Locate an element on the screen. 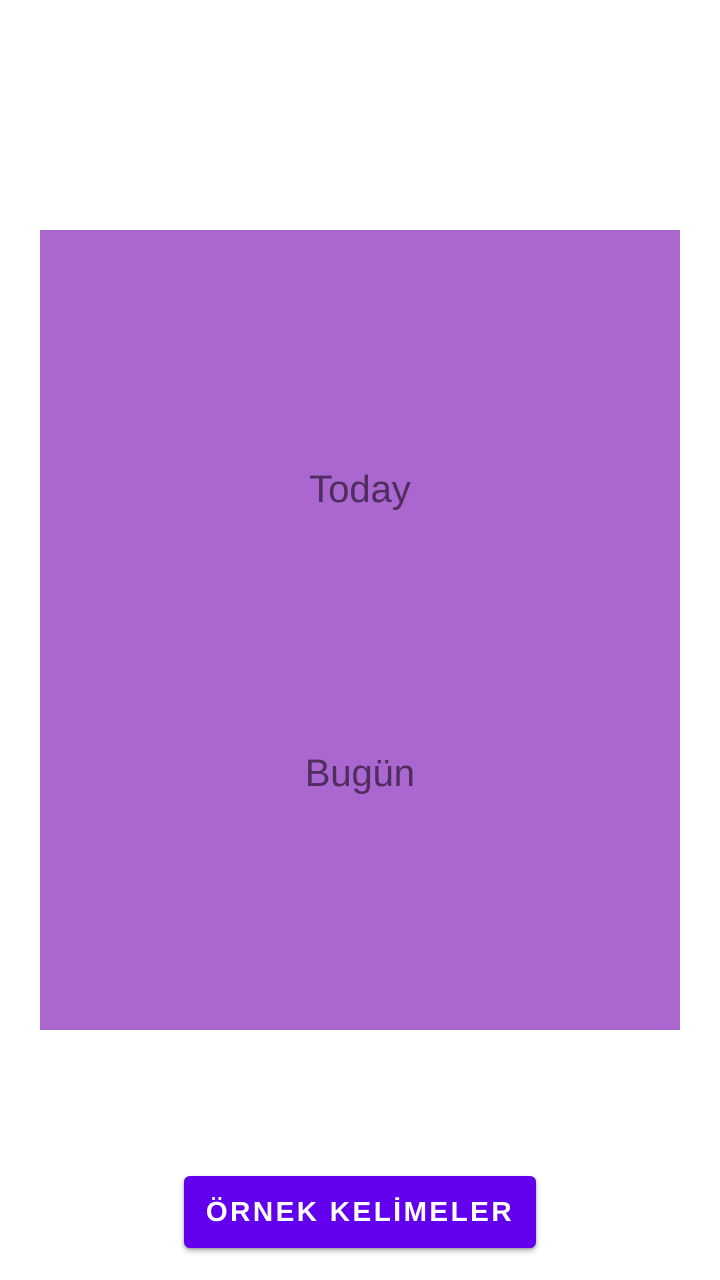  sample-words-button: ÖRNEK KELİMELER is located at coordinates (360, 1212).